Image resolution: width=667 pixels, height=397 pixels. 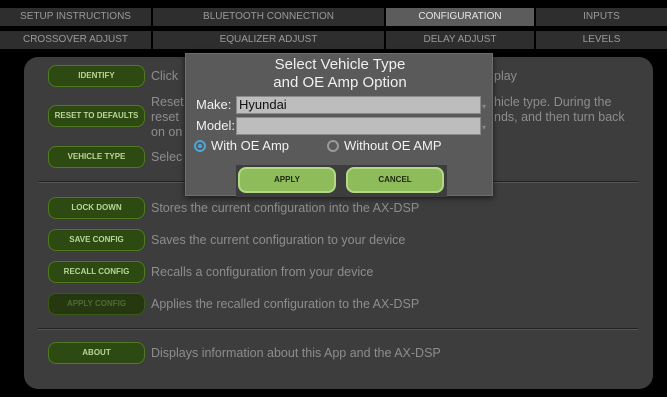 What do you see at coordinates (358, 105) in the screenshot?
I see `make-select: Hyundai` at bounding box center [358, 105].